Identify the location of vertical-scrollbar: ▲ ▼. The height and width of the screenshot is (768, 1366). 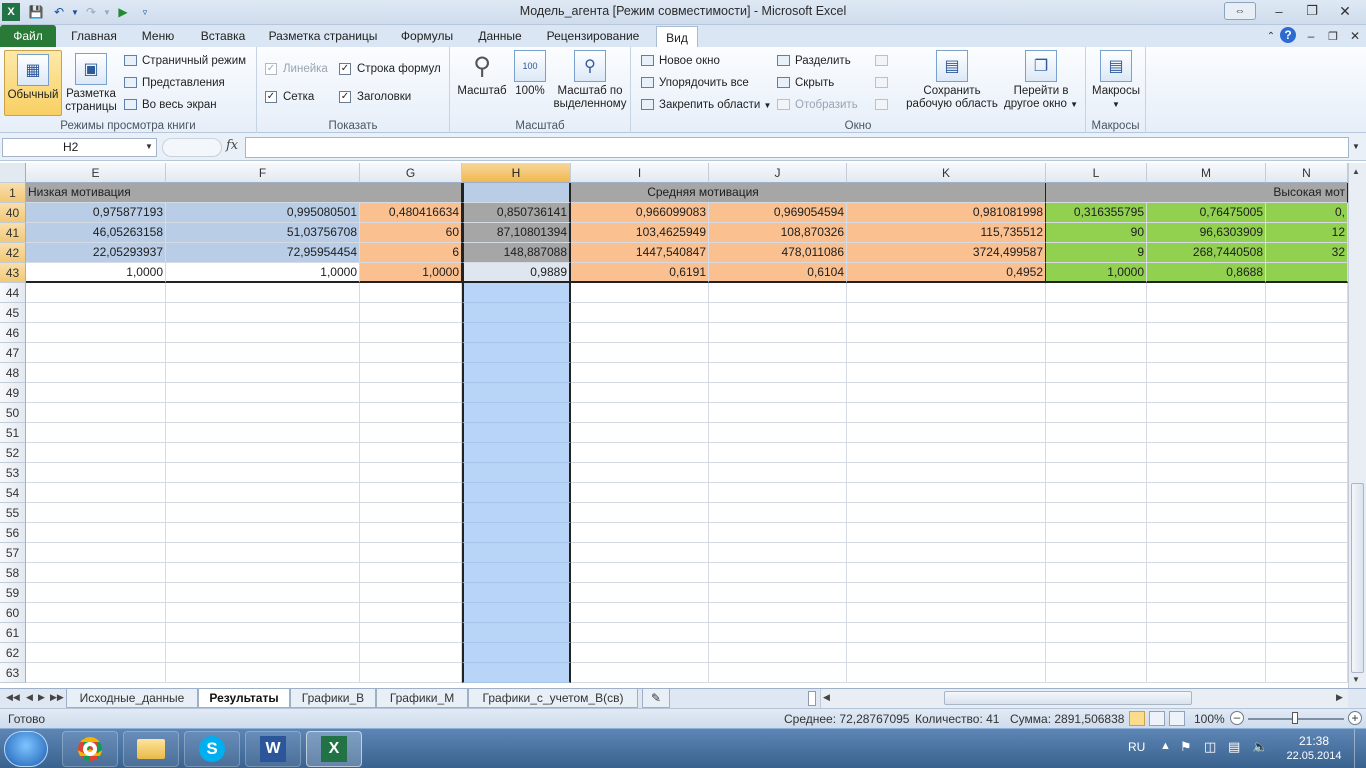
(1357, 425).